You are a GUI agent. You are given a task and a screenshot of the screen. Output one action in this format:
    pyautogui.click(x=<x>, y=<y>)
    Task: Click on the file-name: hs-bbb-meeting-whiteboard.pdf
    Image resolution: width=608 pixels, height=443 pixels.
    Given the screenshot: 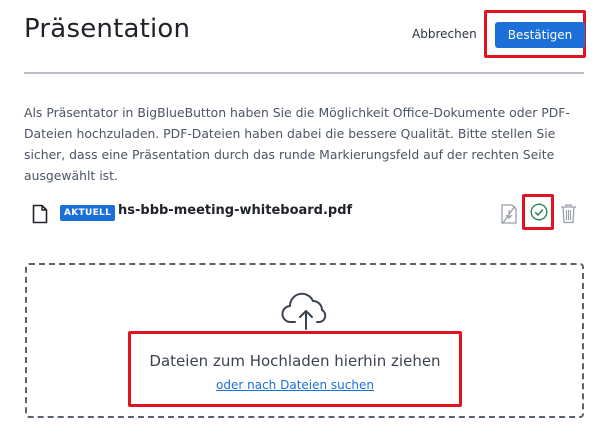 What is the action you would take?
    pyautogui.click(x=235, y=210)
    